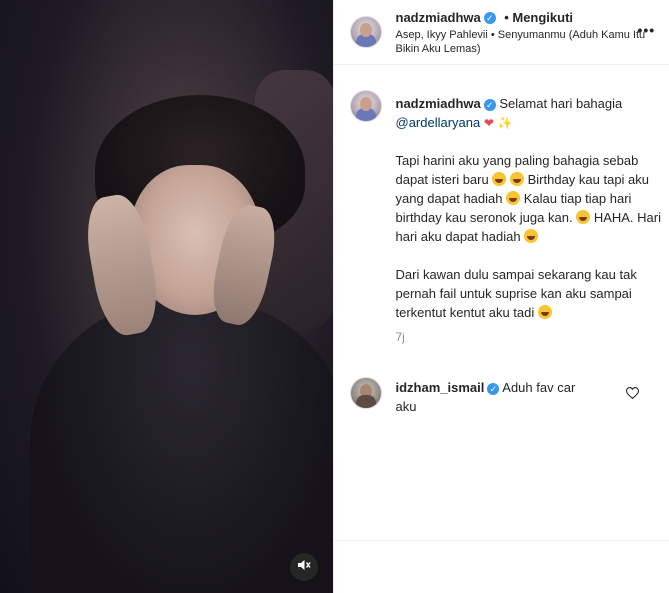 The image size is (669, 593). I want to click on post-timestamp: 7j, so click(400, 337).